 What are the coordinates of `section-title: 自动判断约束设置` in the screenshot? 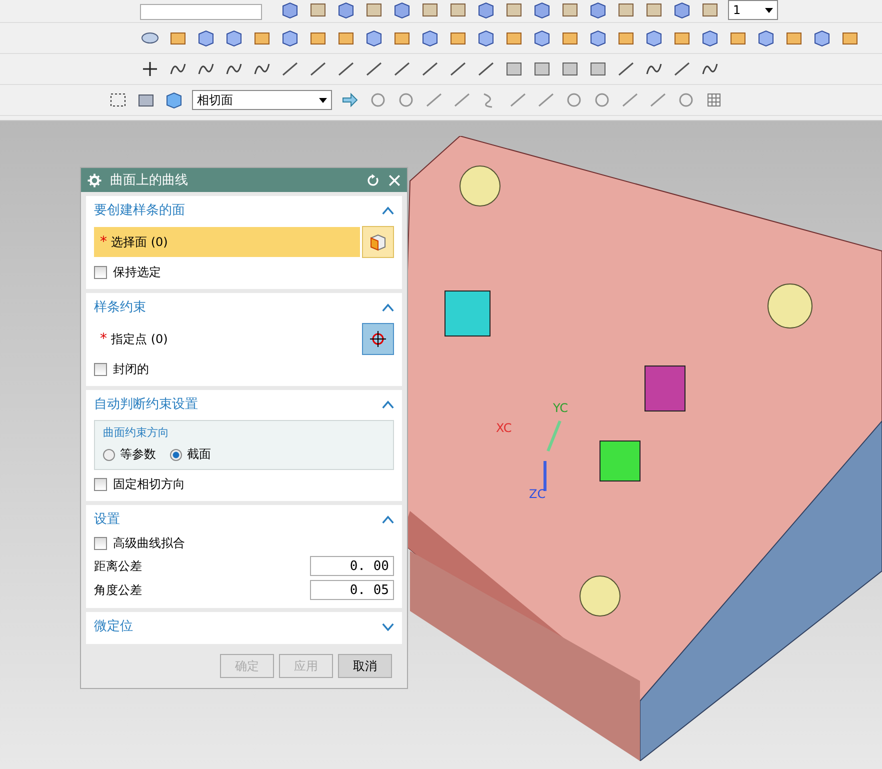 It's located at (146, 404).